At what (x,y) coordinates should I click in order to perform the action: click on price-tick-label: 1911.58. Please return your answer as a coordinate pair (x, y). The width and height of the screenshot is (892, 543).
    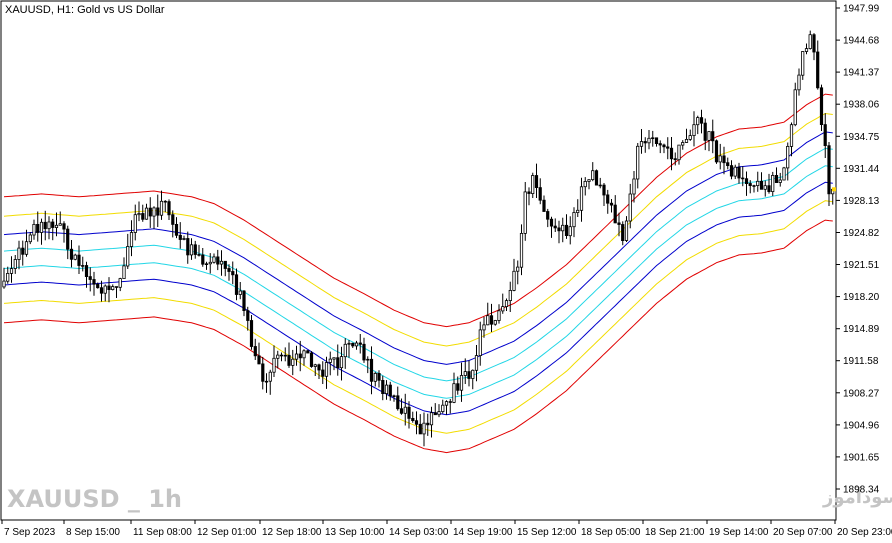
    Looking at the image, I should click on (861, 361).